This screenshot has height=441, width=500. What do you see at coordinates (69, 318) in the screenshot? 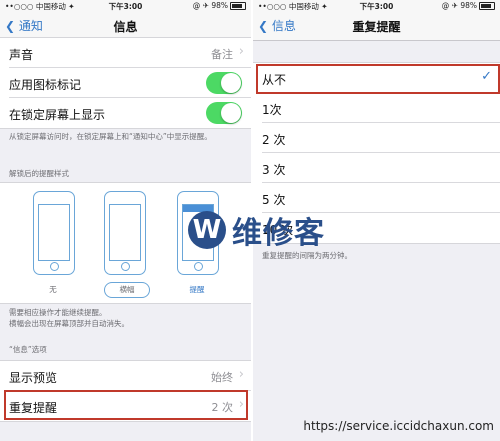
I see `banner-note: 需要相应操作才能继续提醒。 横幅会出现在屏幕顶部并自动消失。` at bounding box center [69, 318].